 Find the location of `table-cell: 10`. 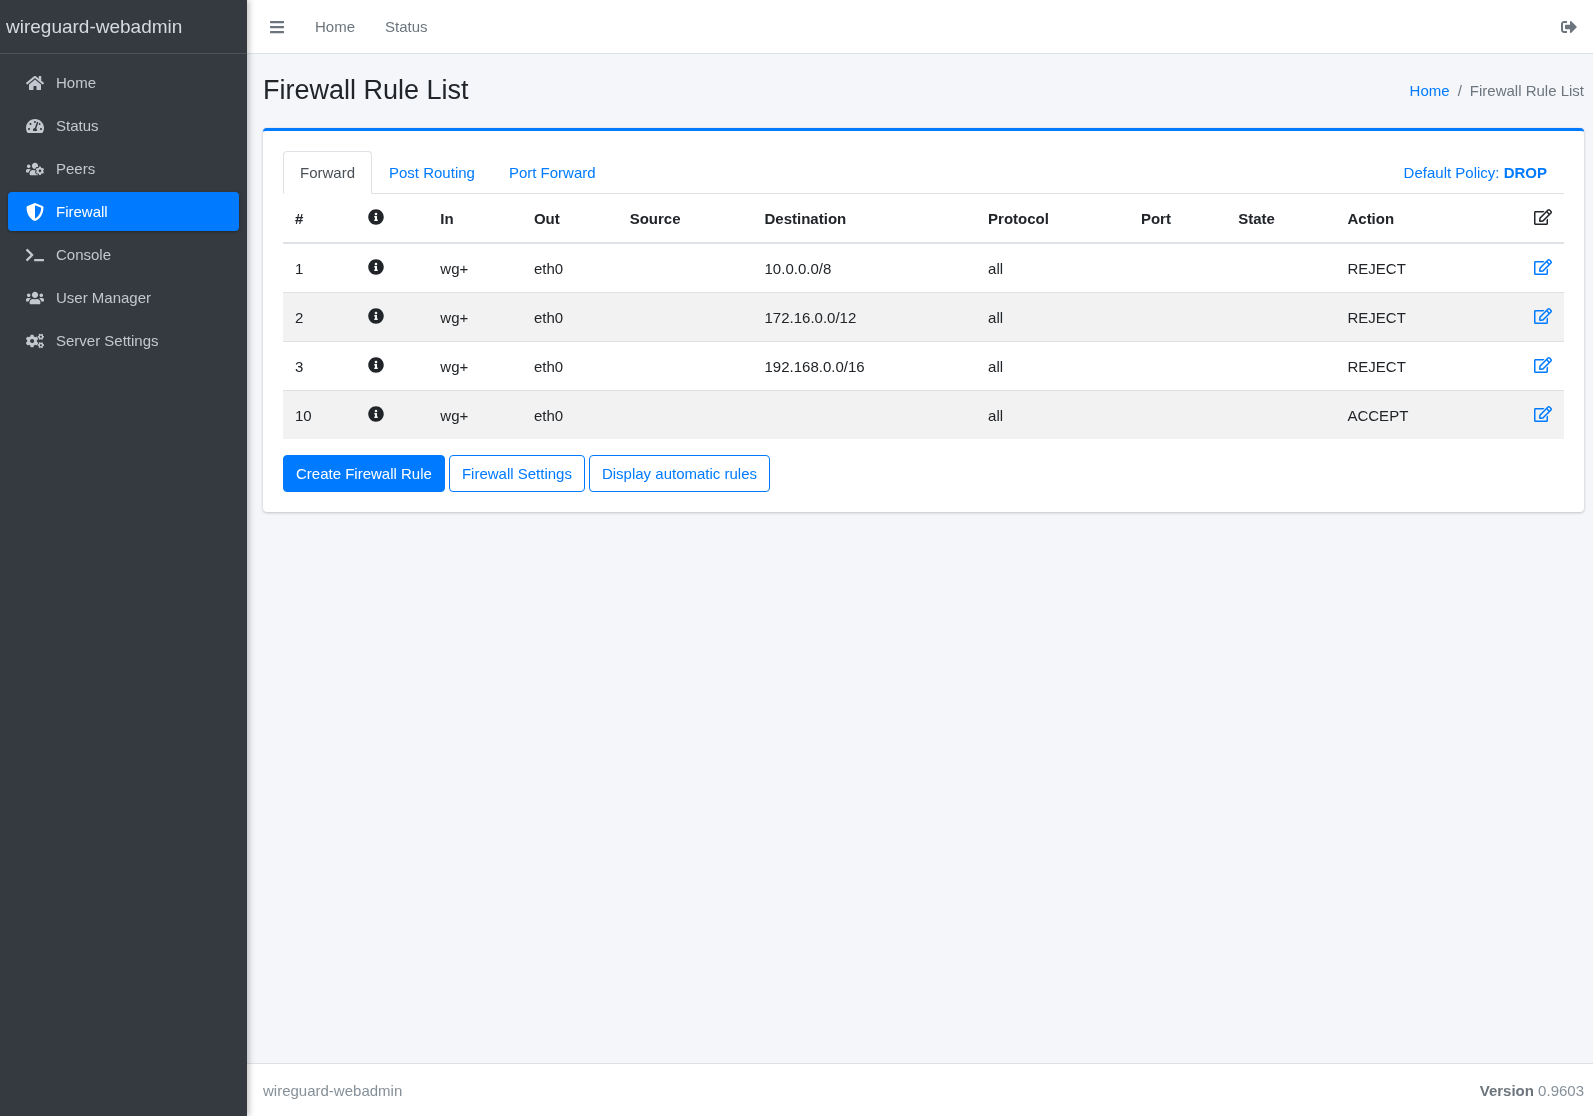

table-cell: 10 is located at coordinates (303, 415).